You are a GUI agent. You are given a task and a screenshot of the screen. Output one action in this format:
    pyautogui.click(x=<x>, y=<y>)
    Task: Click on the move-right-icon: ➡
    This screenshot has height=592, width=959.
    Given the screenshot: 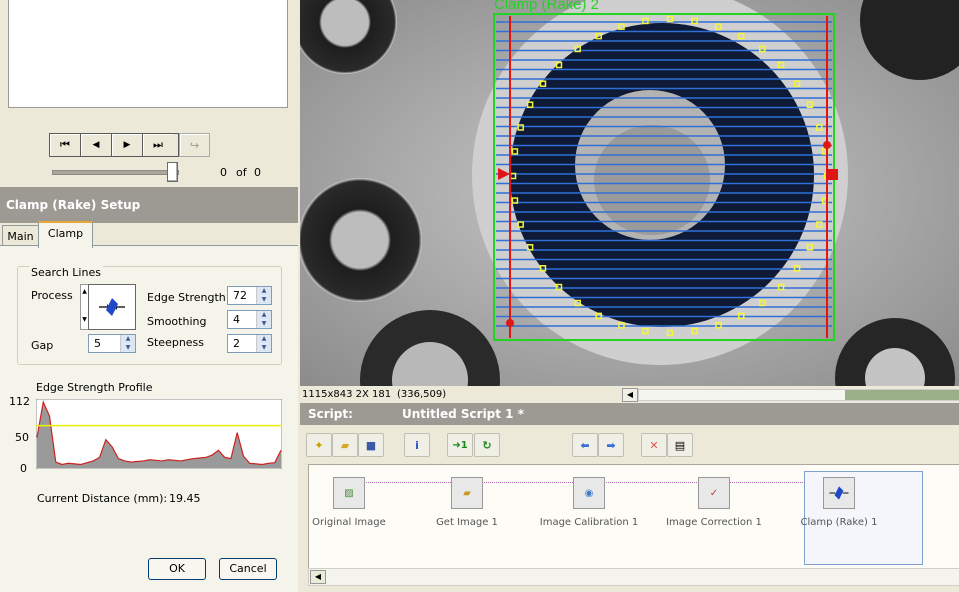 What is the action you would take?
    pyautogui.click(x=611, y=445)
    